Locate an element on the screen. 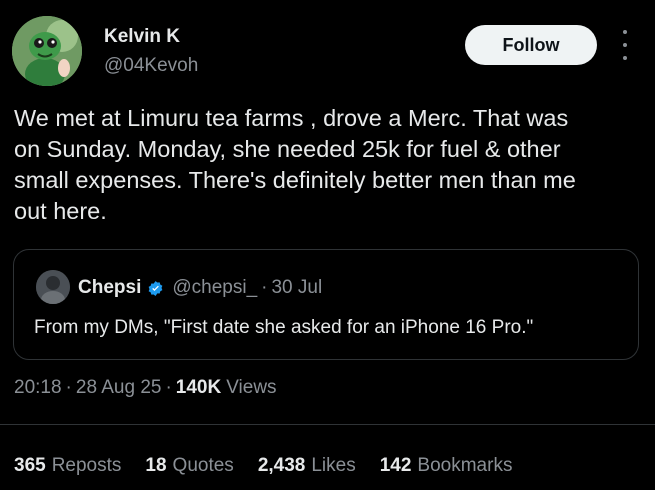 Image resolution: width=655 pixels, height=490 pixels. quotes-stat: 18 Quotes is located at coordinates (189, 466).